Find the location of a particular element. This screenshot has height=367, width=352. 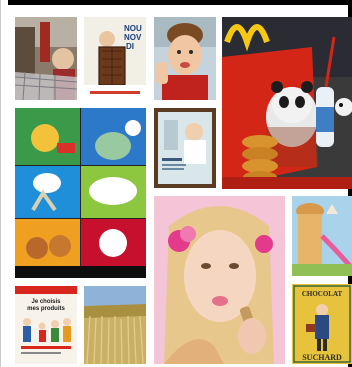

chocolate-bar-boy-image: NOU NOV DI is located at coordinates (115, 58).